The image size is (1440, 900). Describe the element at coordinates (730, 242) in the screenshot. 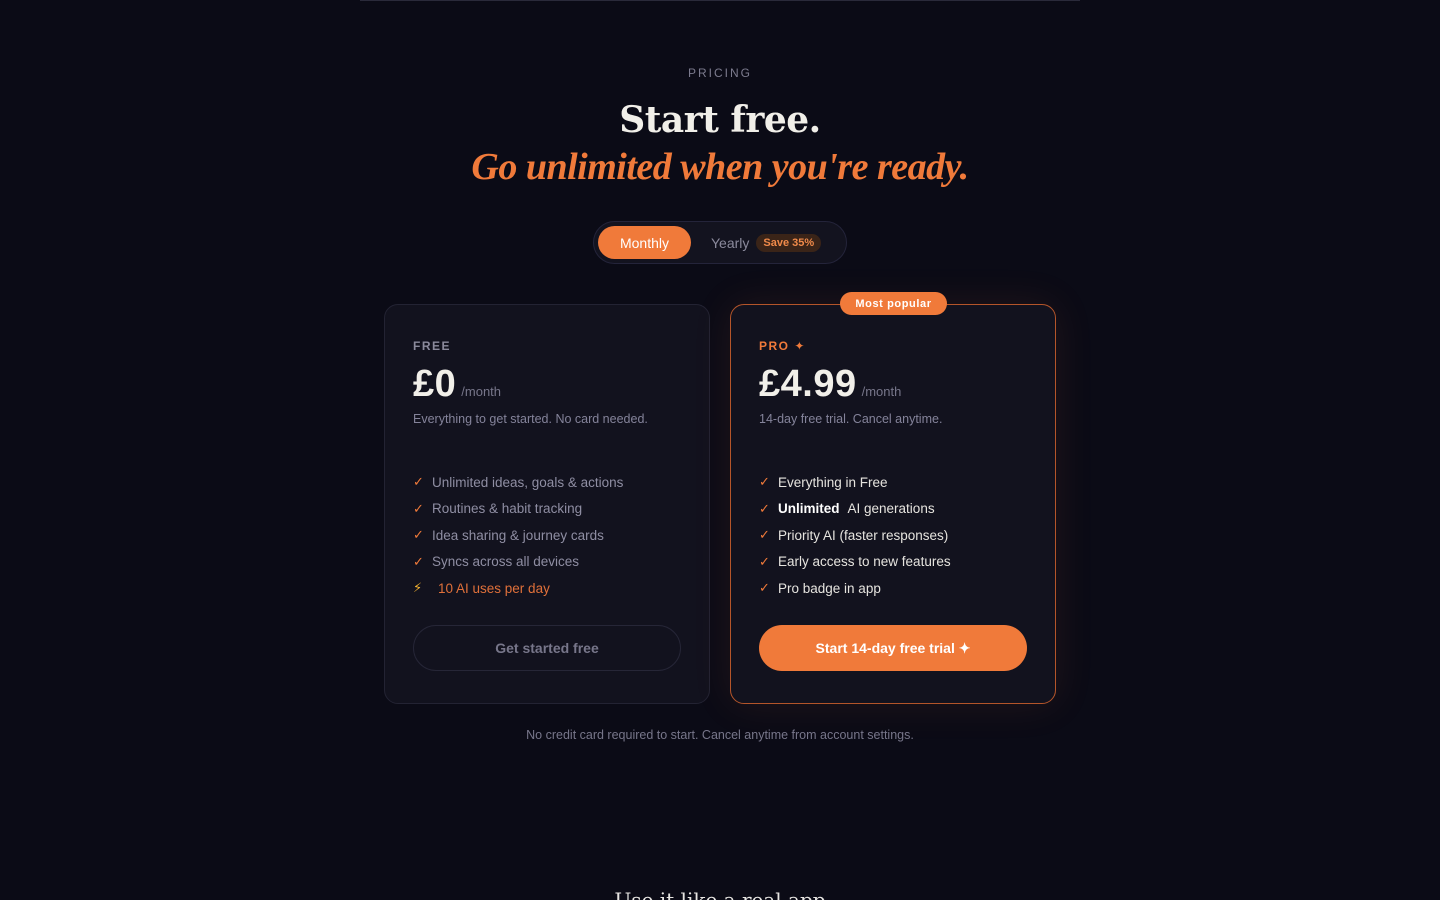

I see `yearly-label: Yearly` at that location.